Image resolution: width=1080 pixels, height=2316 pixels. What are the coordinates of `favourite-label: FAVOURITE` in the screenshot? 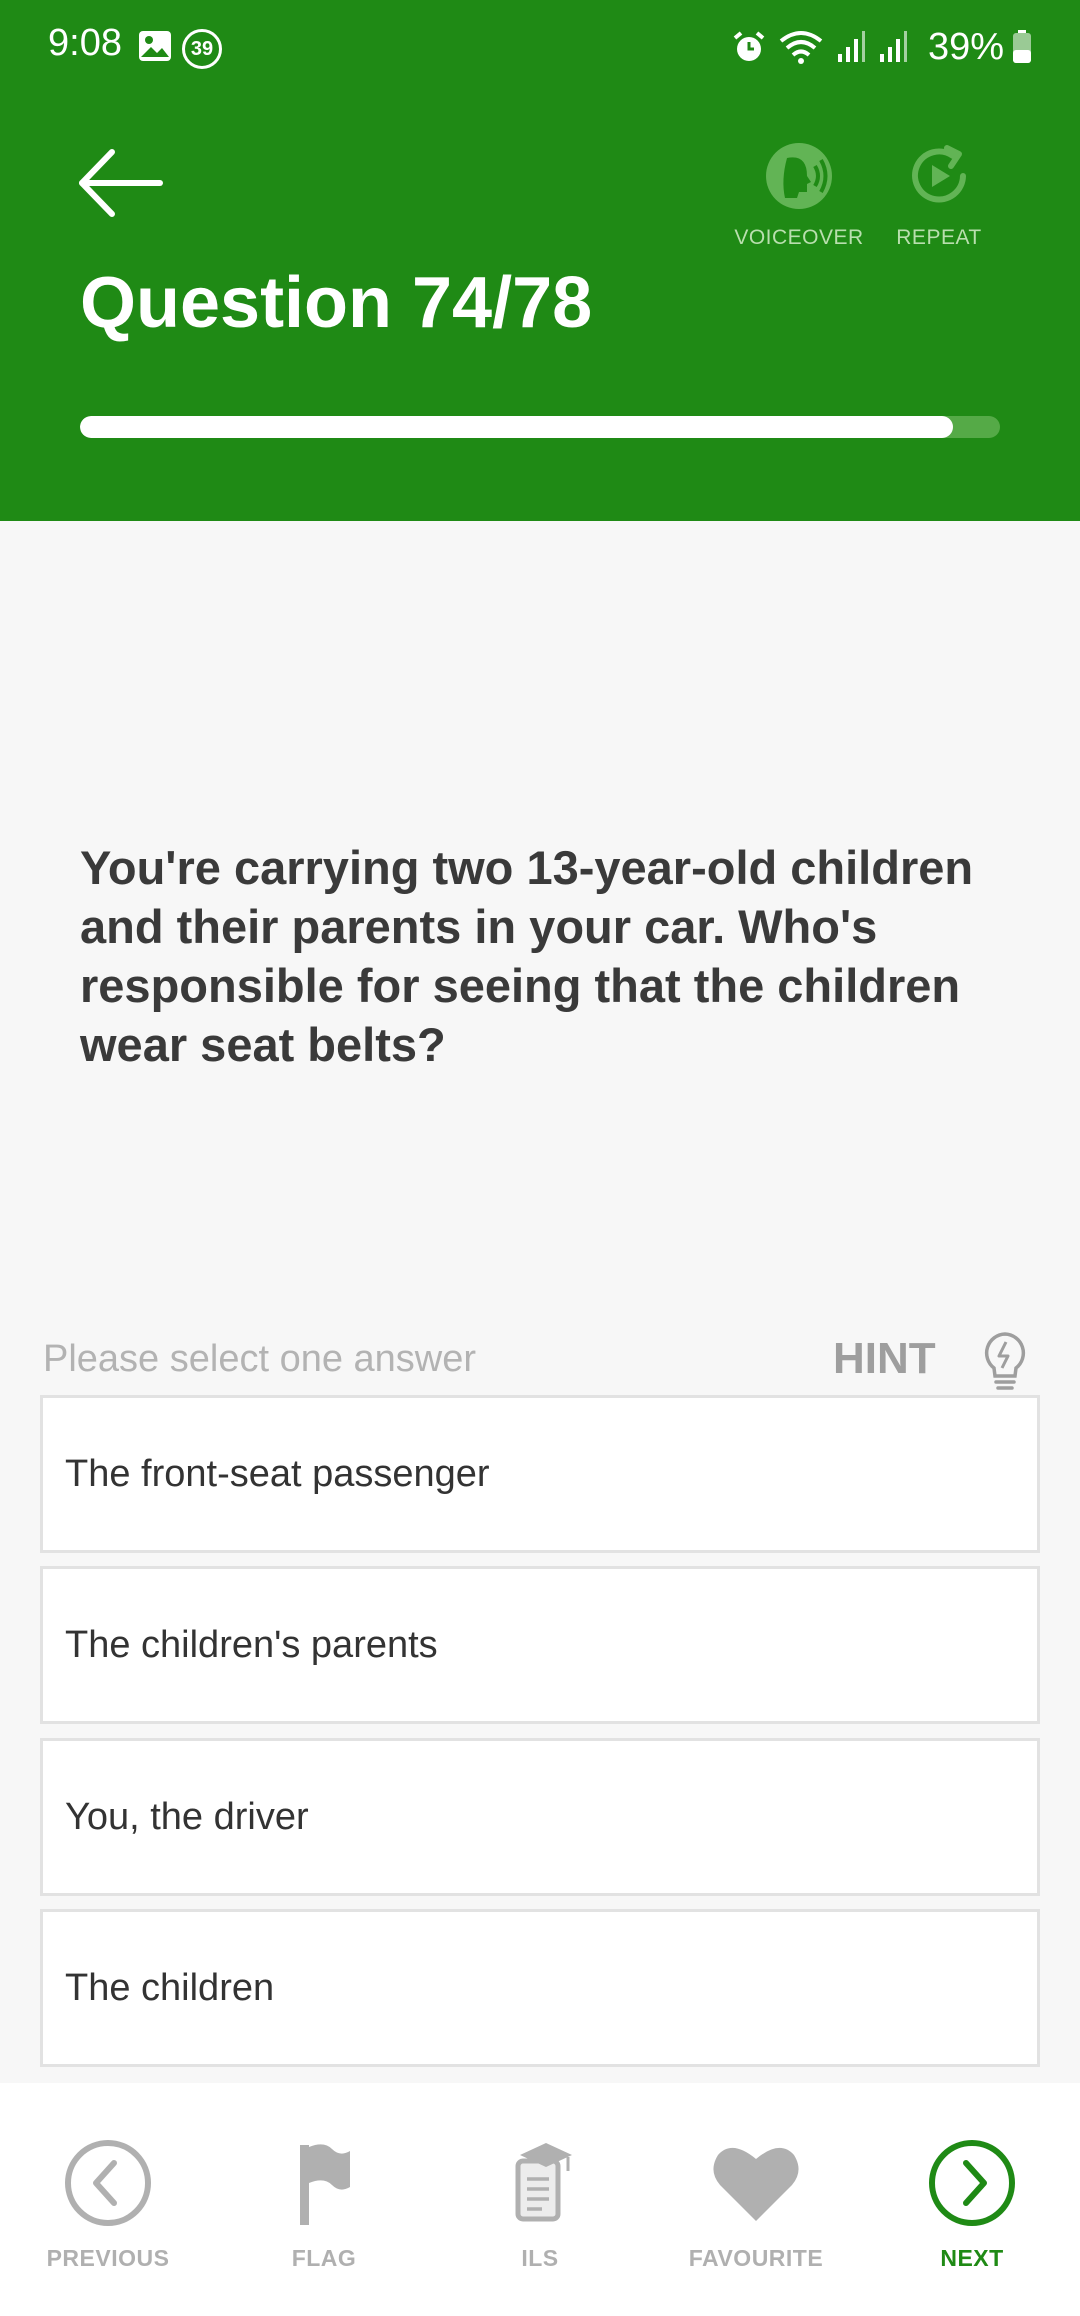 It's located at (756, 2258).